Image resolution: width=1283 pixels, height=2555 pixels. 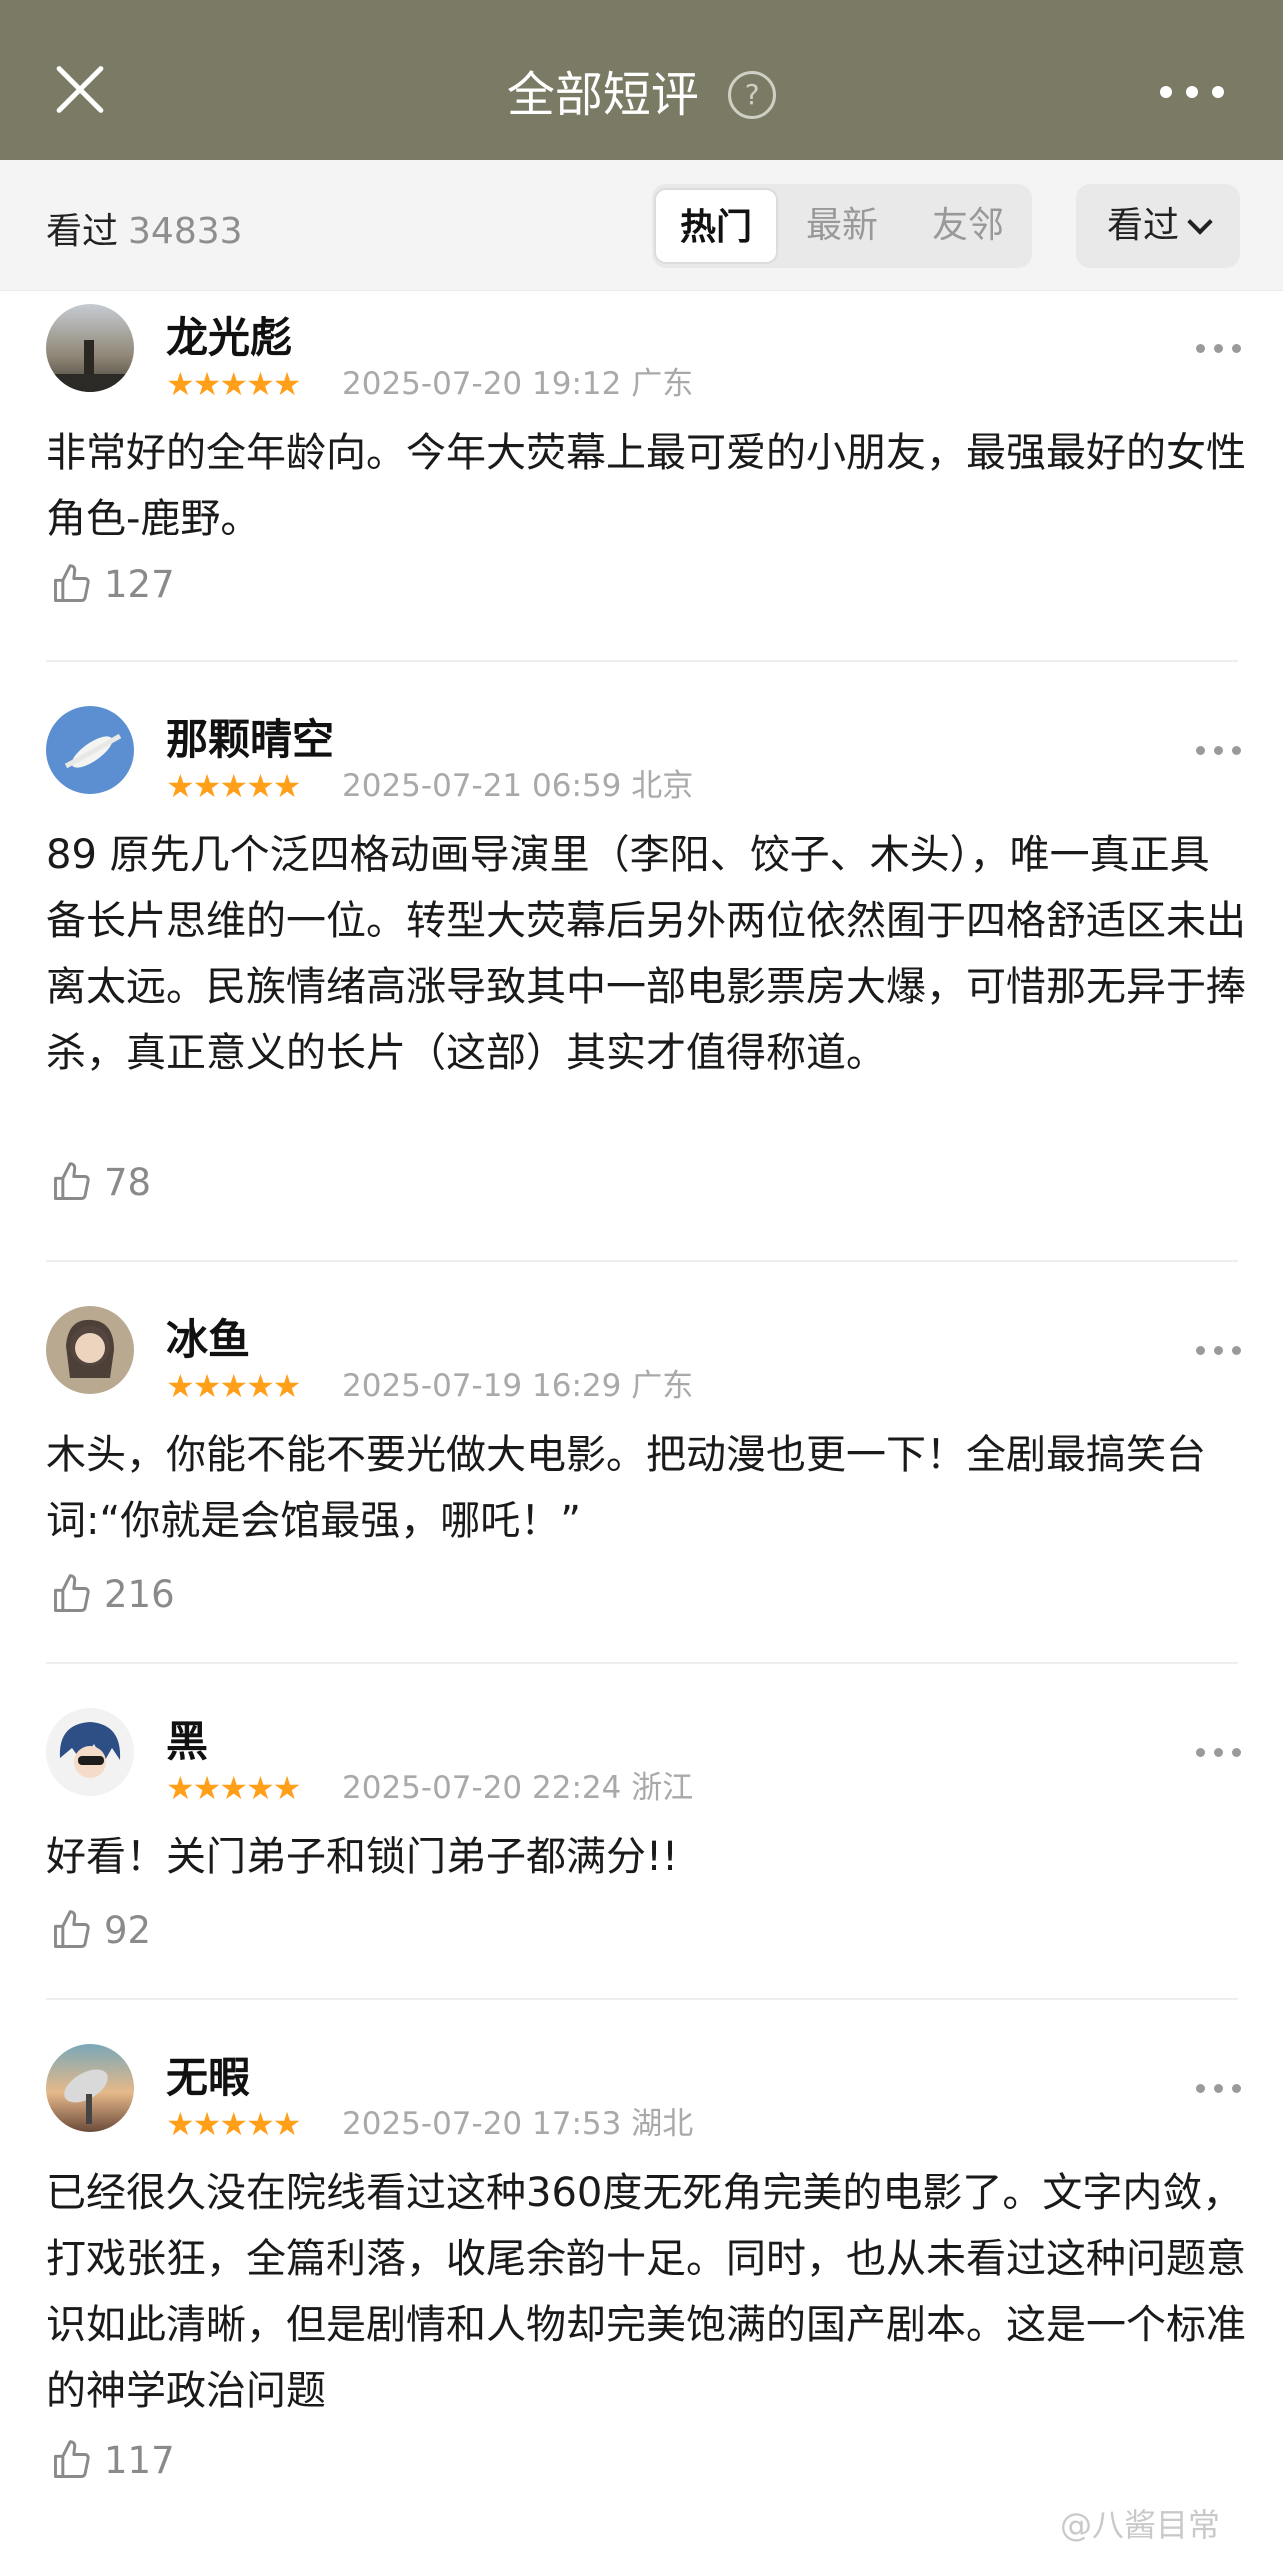 I want to click on review-text: 非常好的全年龄向。今年大荧幕上最可爱的小朋友，最强最好的女性角色-鹿野。, so click(x=646, y=486).